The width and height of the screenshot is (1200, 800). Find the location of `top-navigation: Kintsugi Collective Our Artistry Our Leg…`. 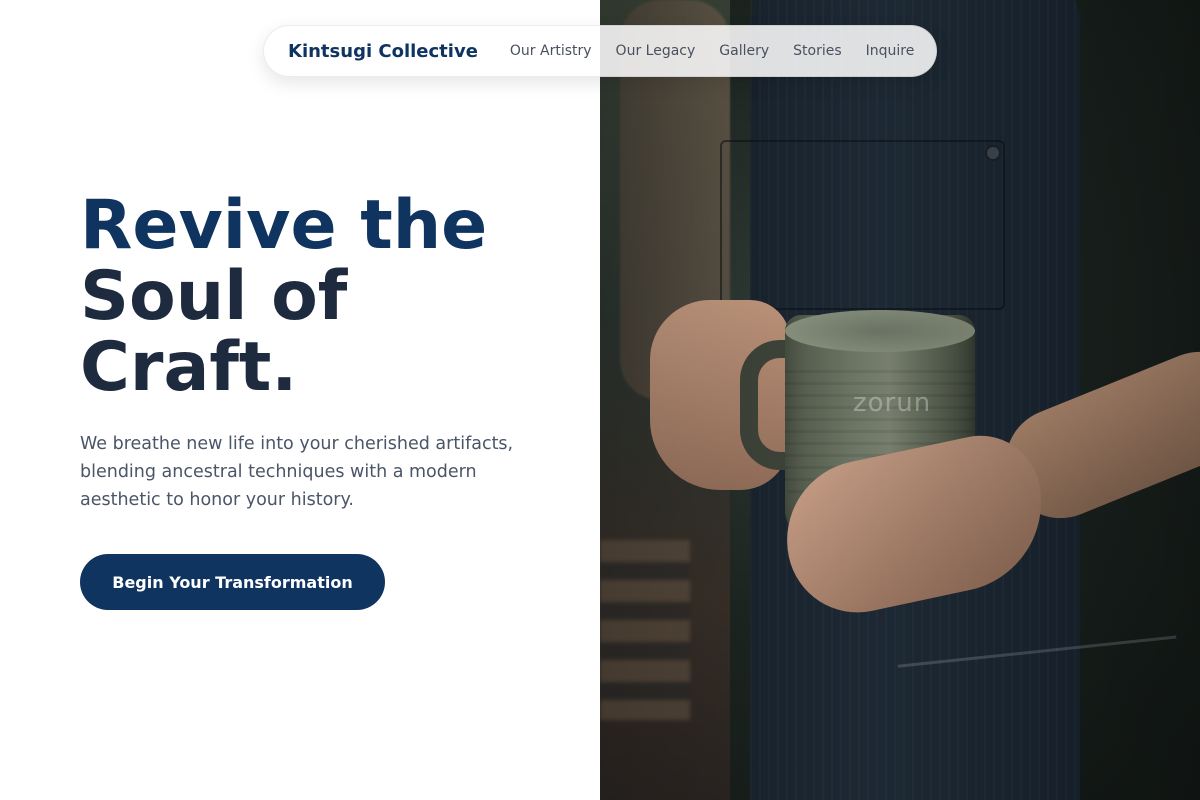

top-navigation: Kintsugi Collective Our Artistry Our Leg… is located at coordinates (600, 51).